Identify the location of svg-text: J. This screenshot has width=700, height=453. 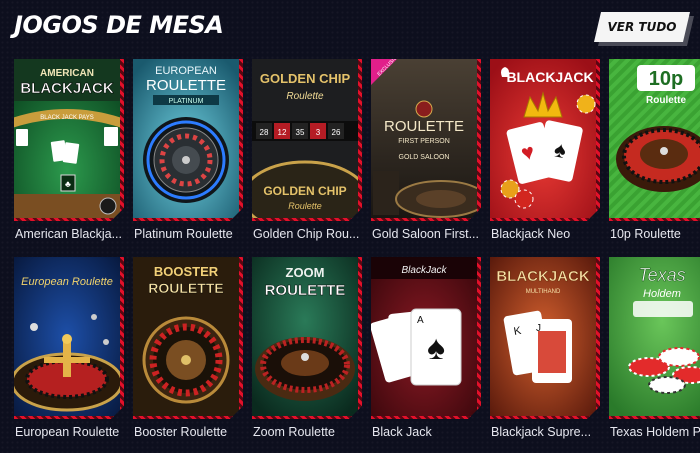
(538, 328).